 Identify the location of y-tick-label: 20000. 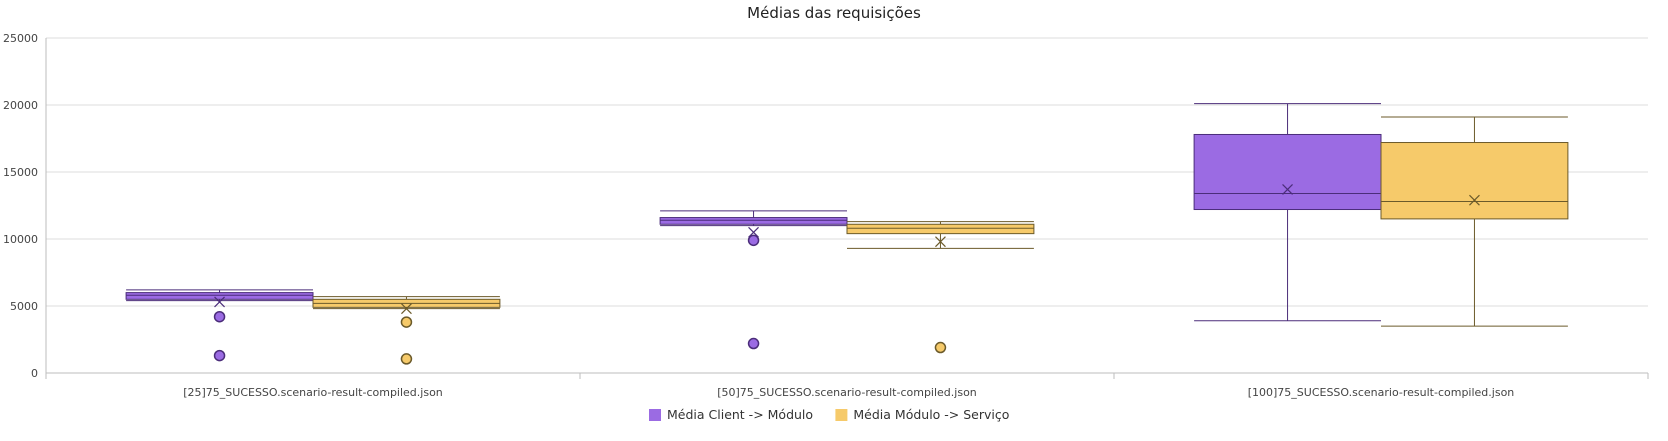
(20, 105).